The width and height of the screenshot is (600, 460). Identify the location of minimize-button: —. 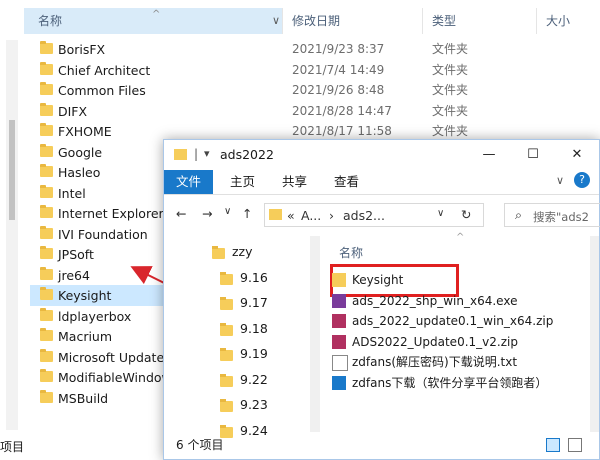
(489, 155).